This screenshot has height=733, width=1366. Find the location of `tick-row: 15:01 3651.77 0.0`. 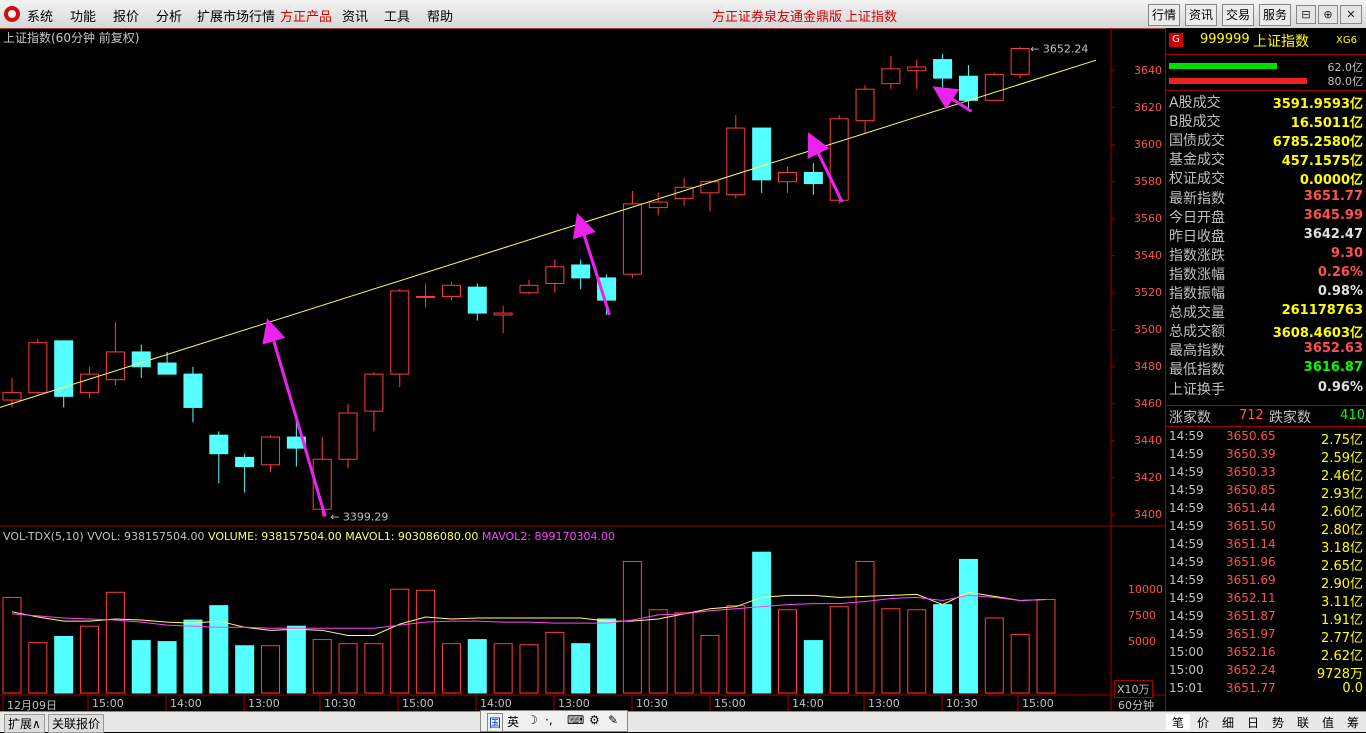

tick-row: 15:01 3651.77 0.0 is located at coordinates (1266, 689).